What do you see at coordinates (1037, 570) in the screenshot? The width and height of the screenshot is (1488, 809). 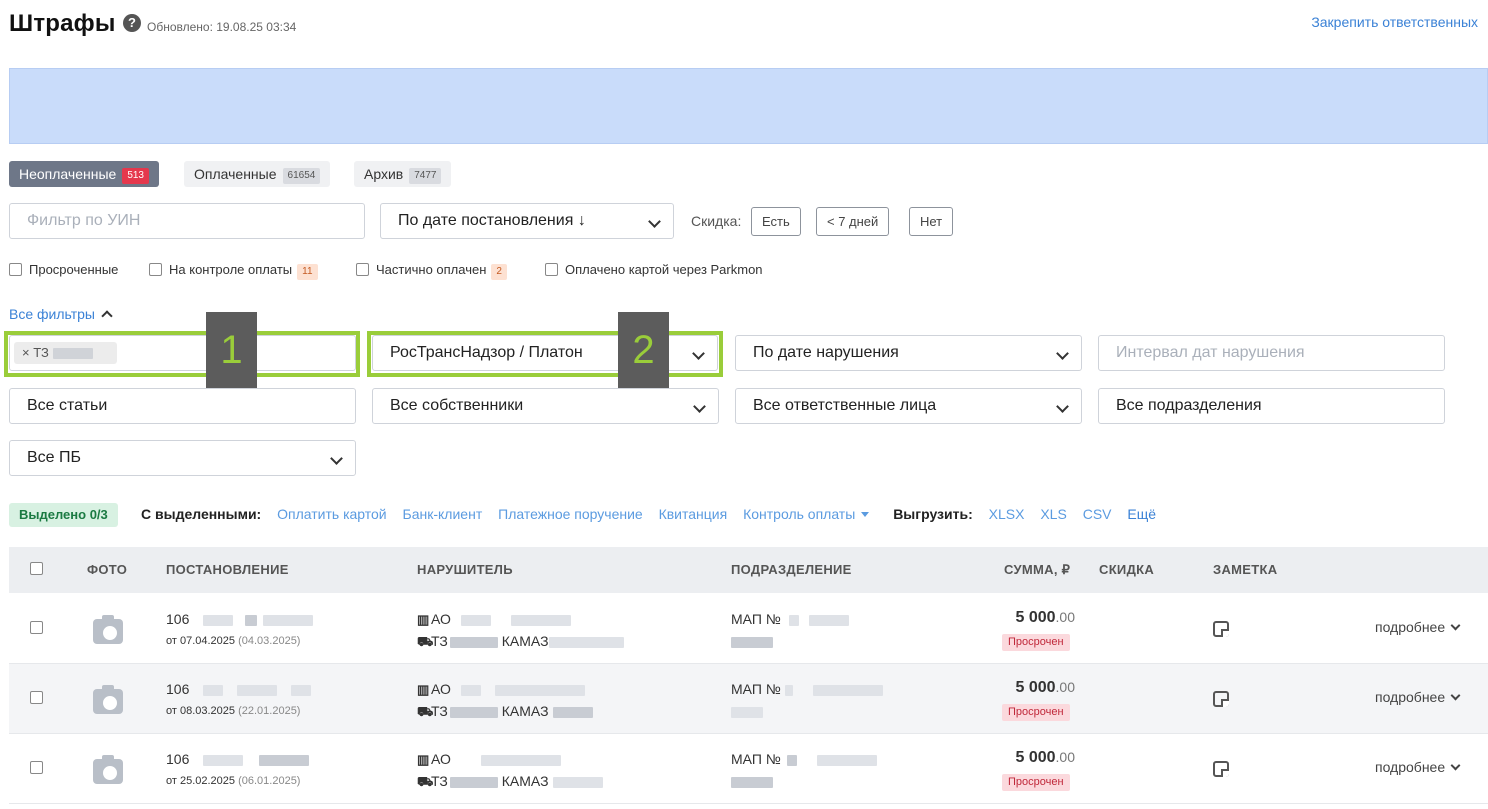 I see `column-amount: СУММА, ₽` at bounding box center [1037, 570].